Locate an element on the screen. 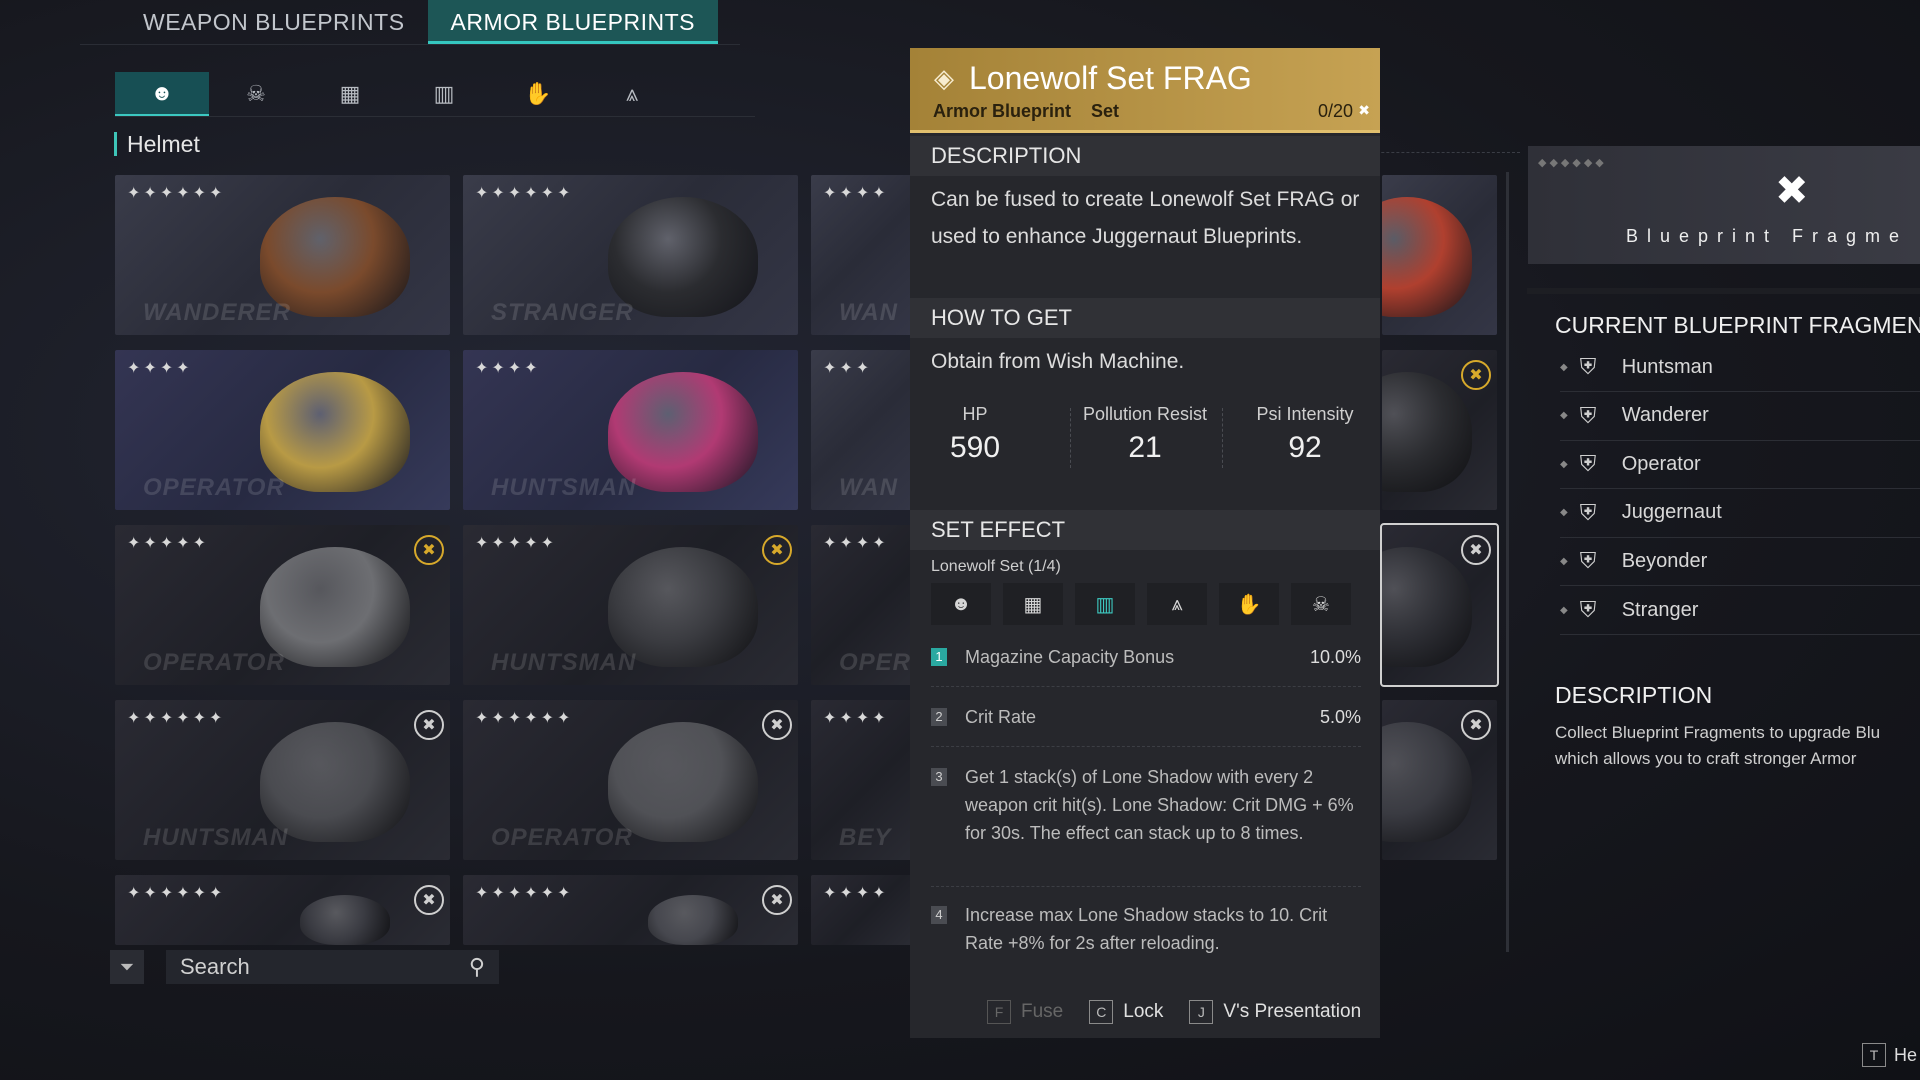  rarity-stars: ✦✦✦ is located at coordinates (848, 368).